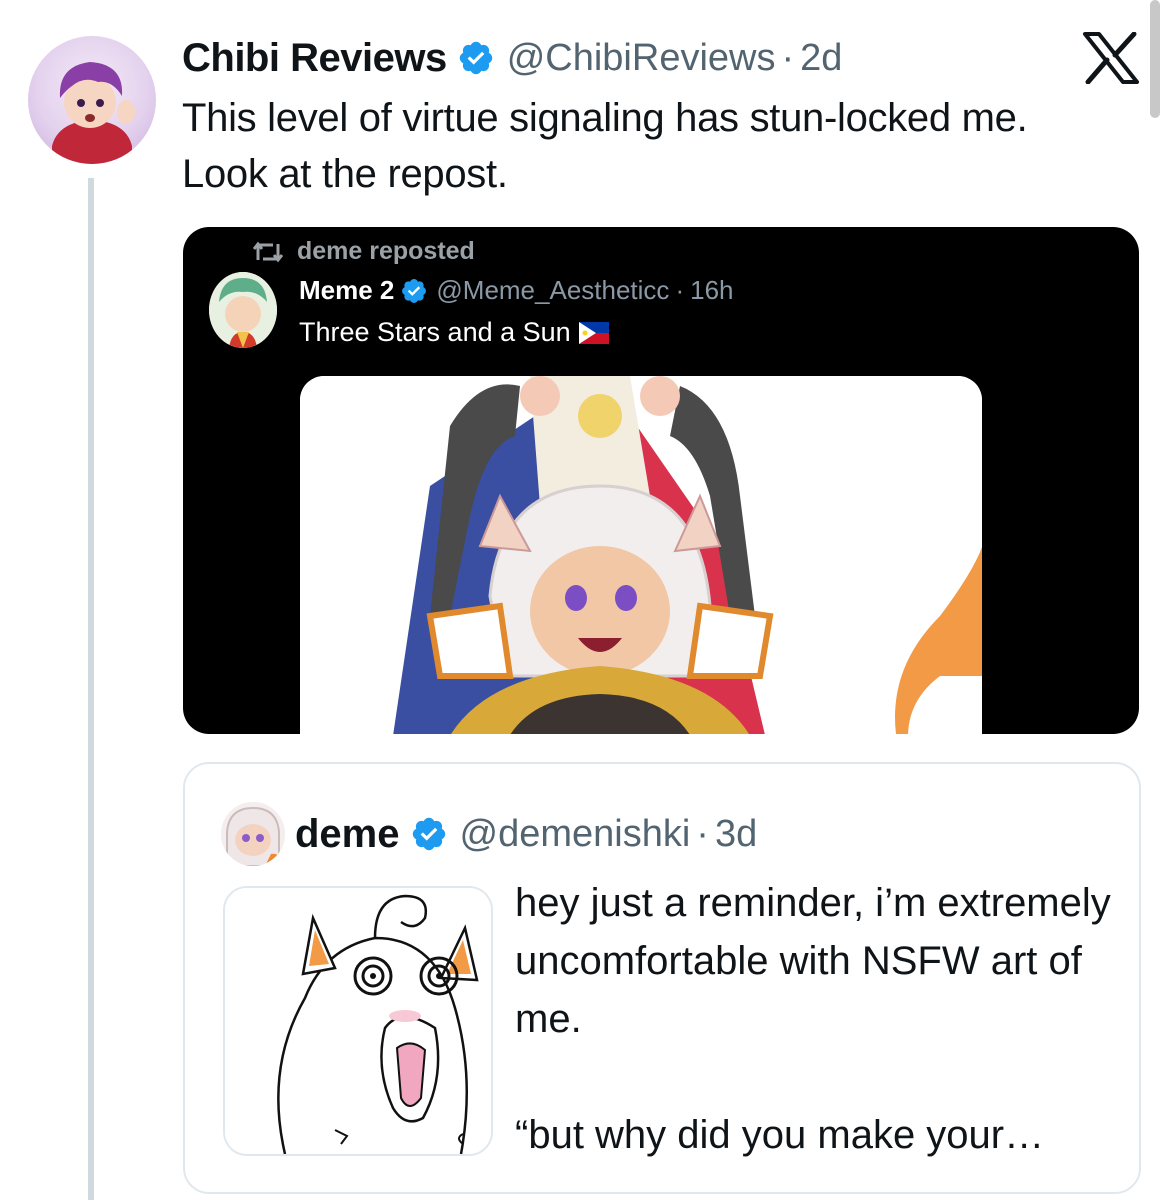  What do you see at coordinates (435, 332) in the screenshot?
I see `embedded-post-text-content: Three Stars and a Sun` at bounding box center [435, 332].